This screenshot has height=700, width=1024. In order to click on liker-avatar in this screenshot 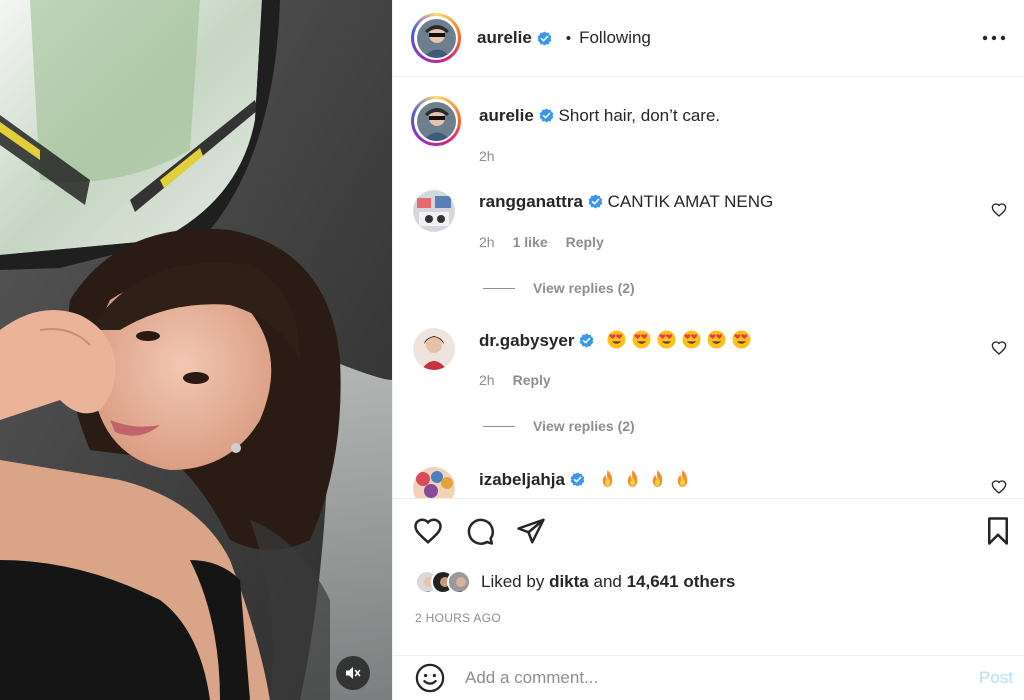, I will do `click(459, 582)`.